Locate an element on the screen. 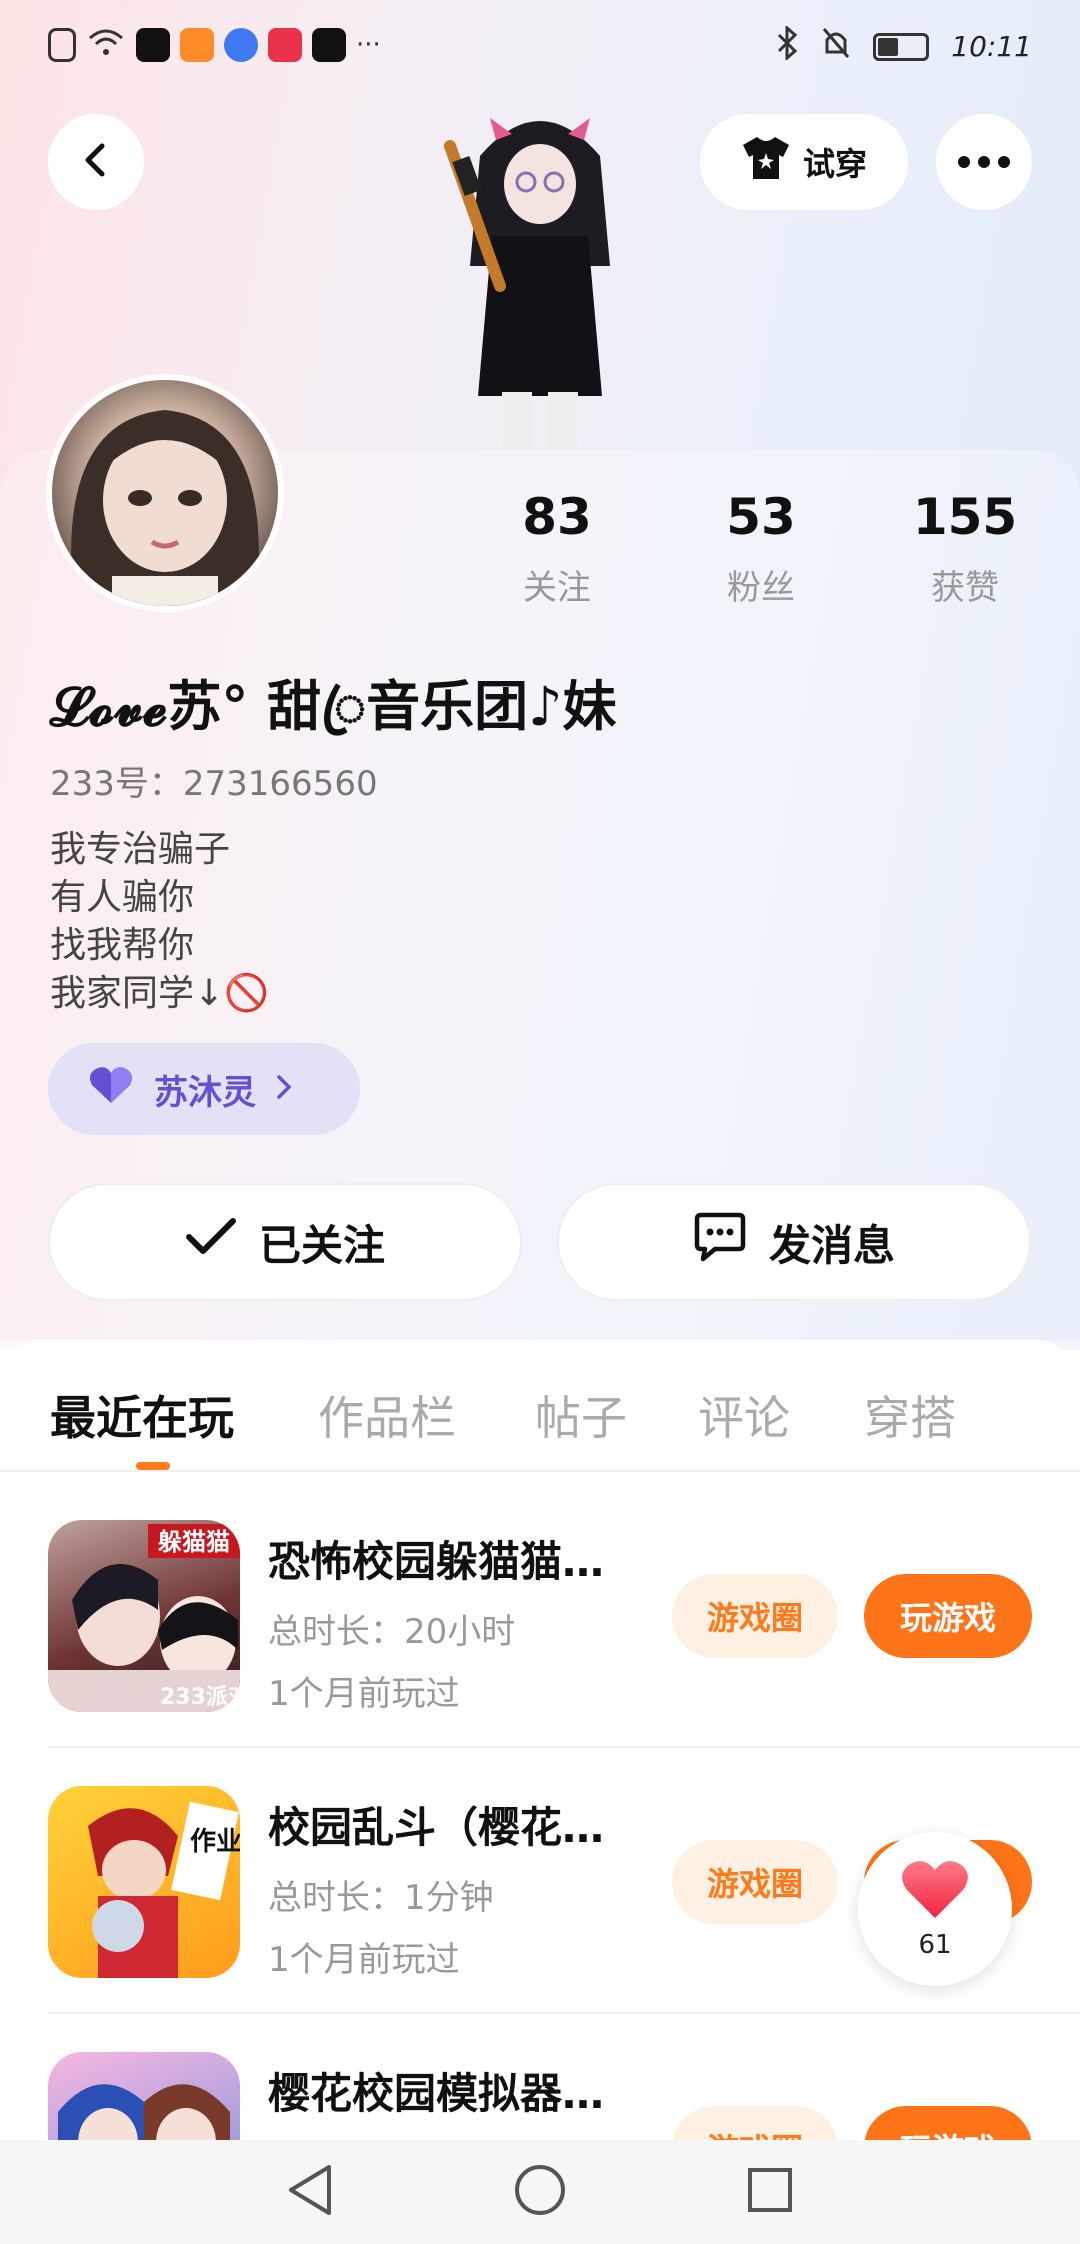  try-on-label: 试穿 is located at coordinates (834, 164).